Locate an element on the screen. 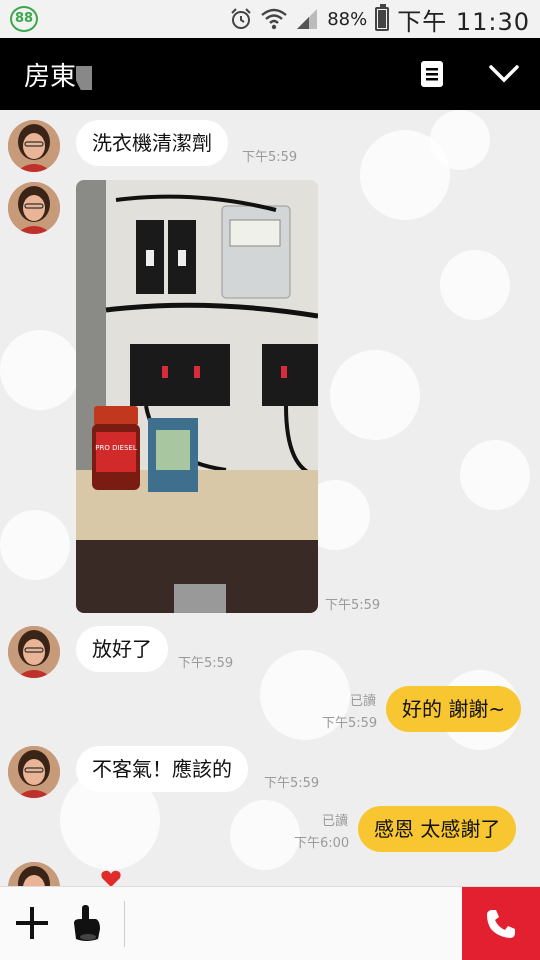  wifi-icon is located at coordinates (274, 19).